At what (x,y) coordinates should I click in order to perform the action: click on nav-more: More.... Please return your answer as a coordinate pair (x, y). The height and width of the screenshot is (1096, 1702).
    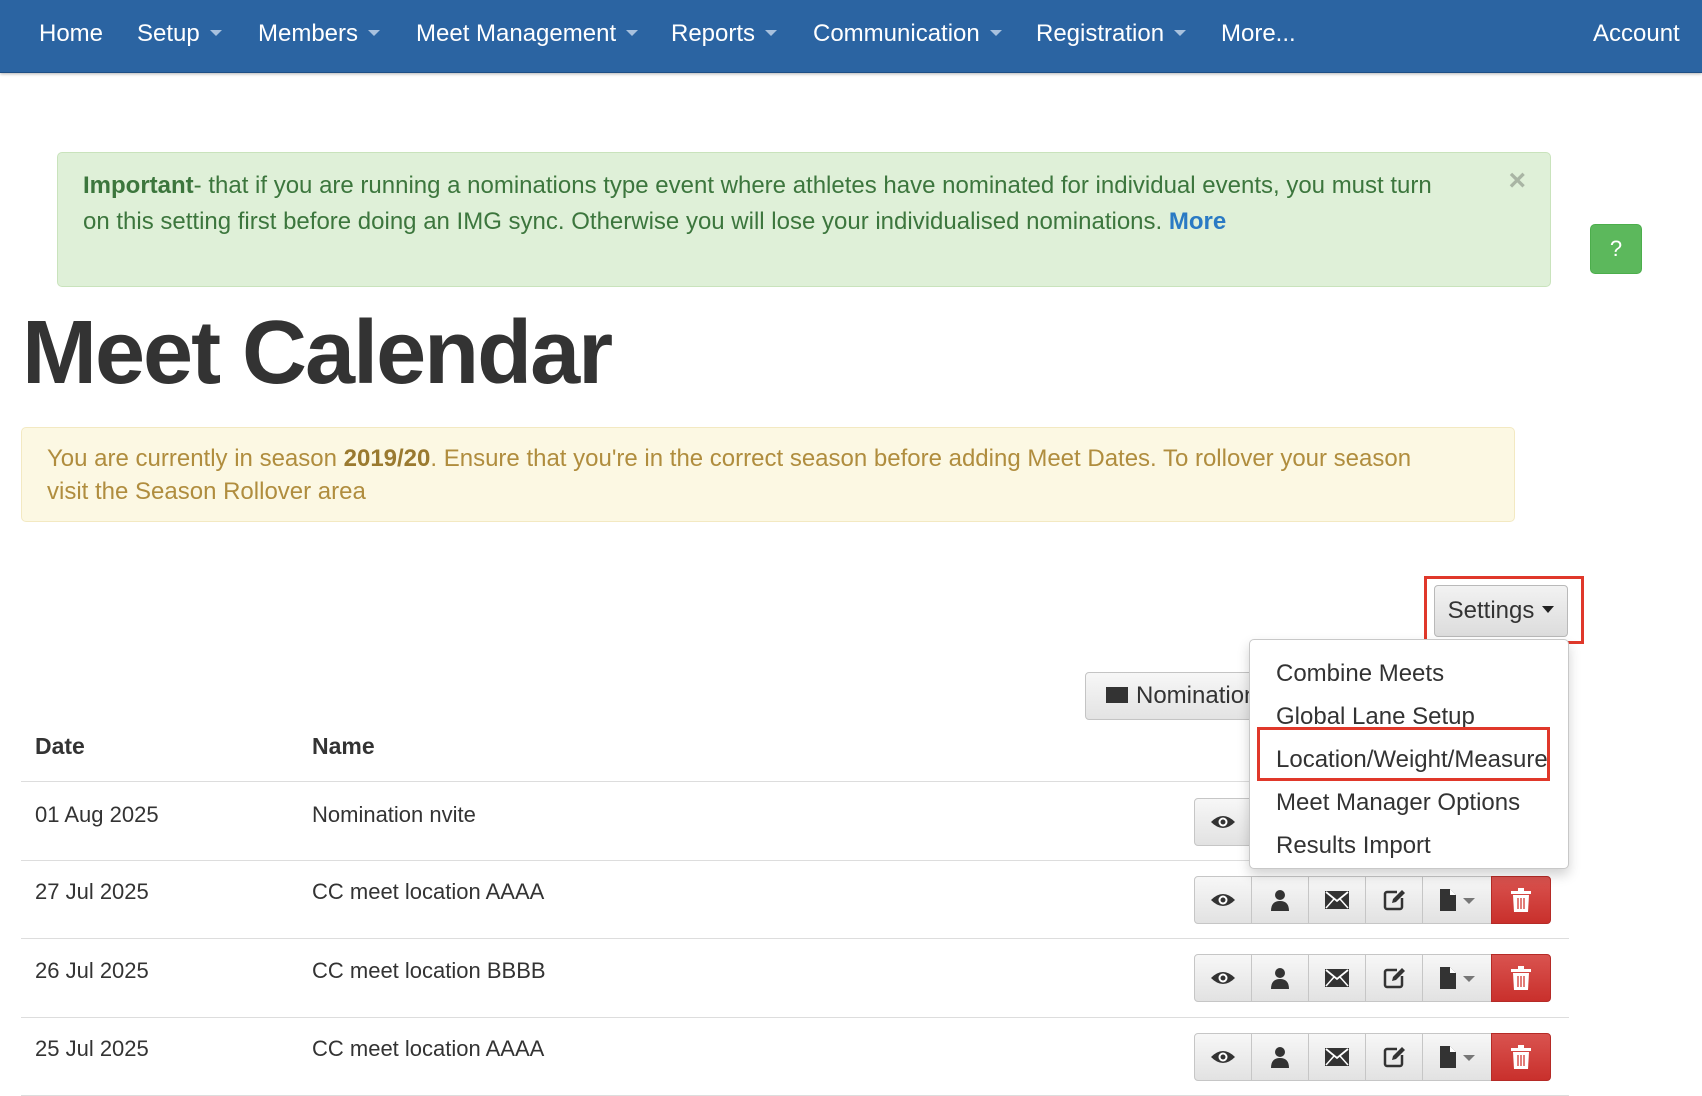
    Looking at the image, I should click on (1258, 34).